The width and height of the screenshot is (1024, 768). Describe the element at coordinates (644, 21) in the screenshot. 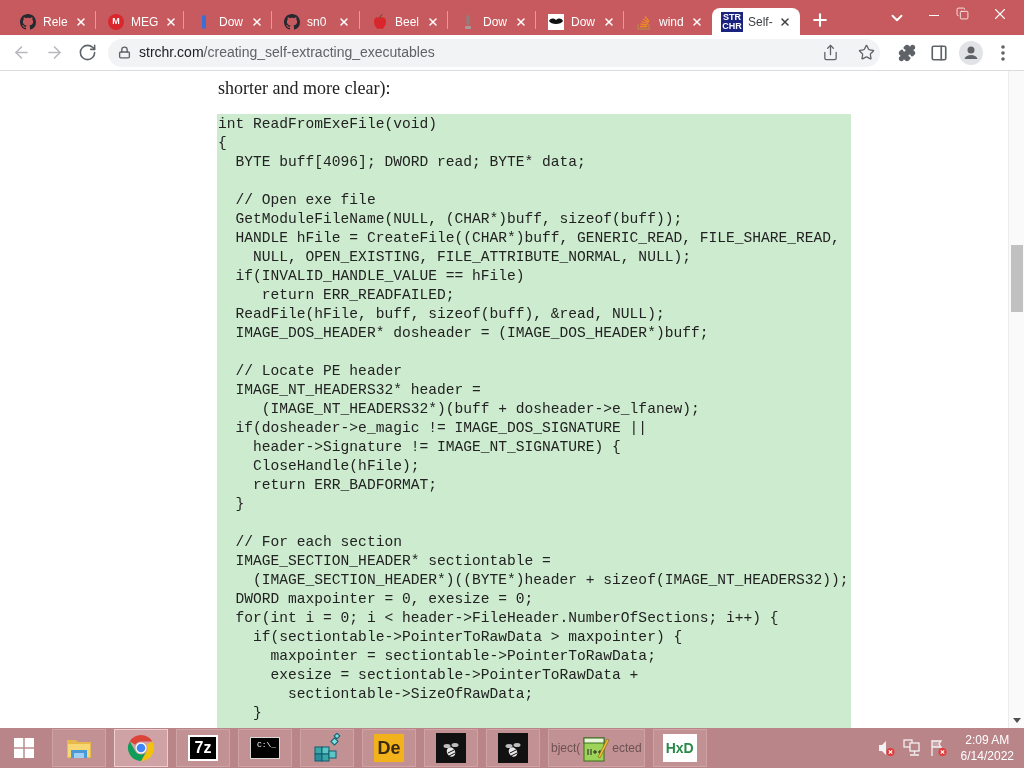

I see `stacked-lines-icon` at that location.